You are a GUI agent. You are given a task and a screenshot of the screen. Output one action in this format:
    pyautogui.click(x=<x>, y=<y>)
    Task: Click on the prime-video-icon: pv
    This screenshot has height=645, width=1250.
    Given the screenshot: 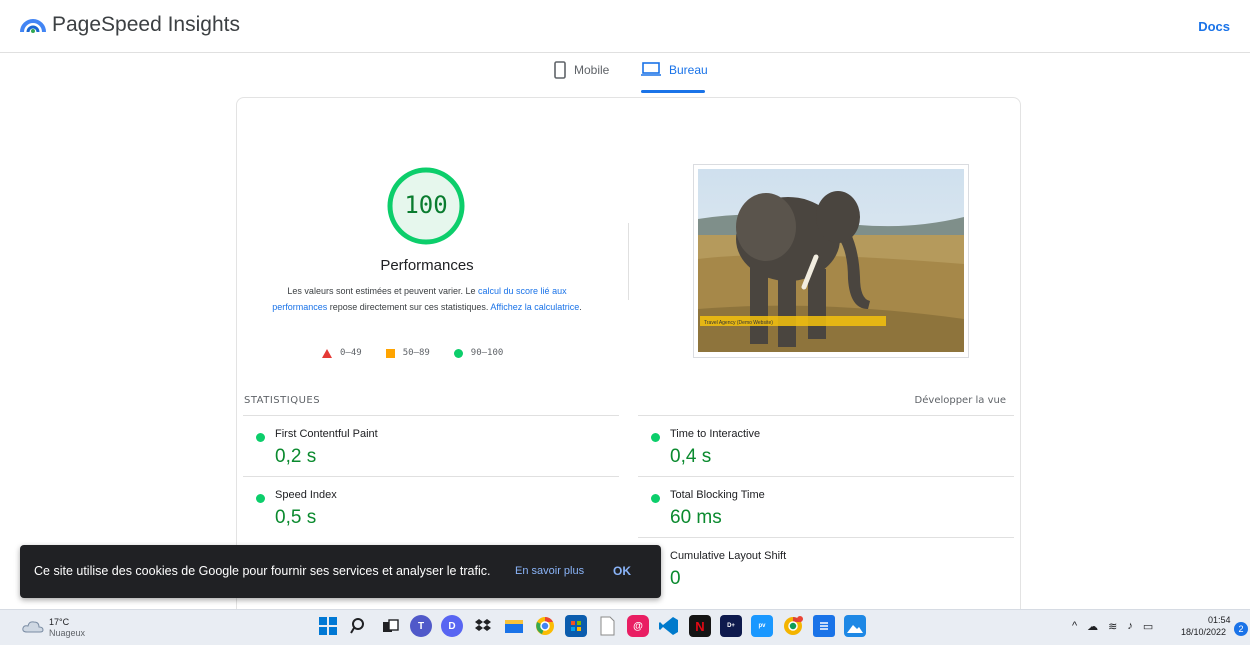 What is the action you would take?
    pyautogui.click(x=762, y=626)
    